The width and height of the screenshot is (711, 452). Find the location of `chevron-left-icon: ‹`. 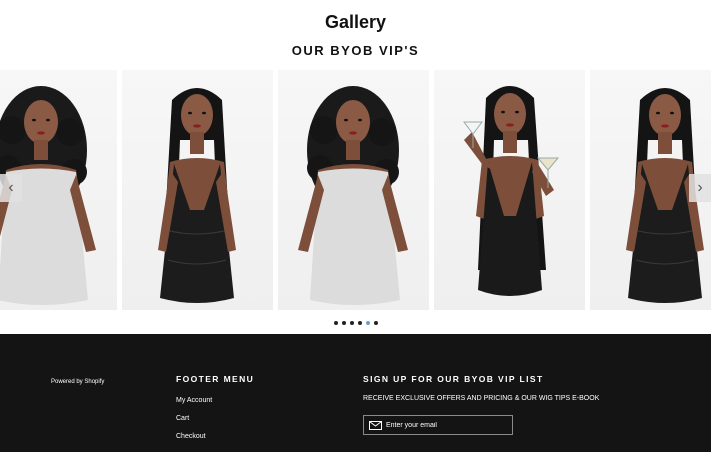

chevron-left-icon: ‹ is located at coordinates (11, 187).